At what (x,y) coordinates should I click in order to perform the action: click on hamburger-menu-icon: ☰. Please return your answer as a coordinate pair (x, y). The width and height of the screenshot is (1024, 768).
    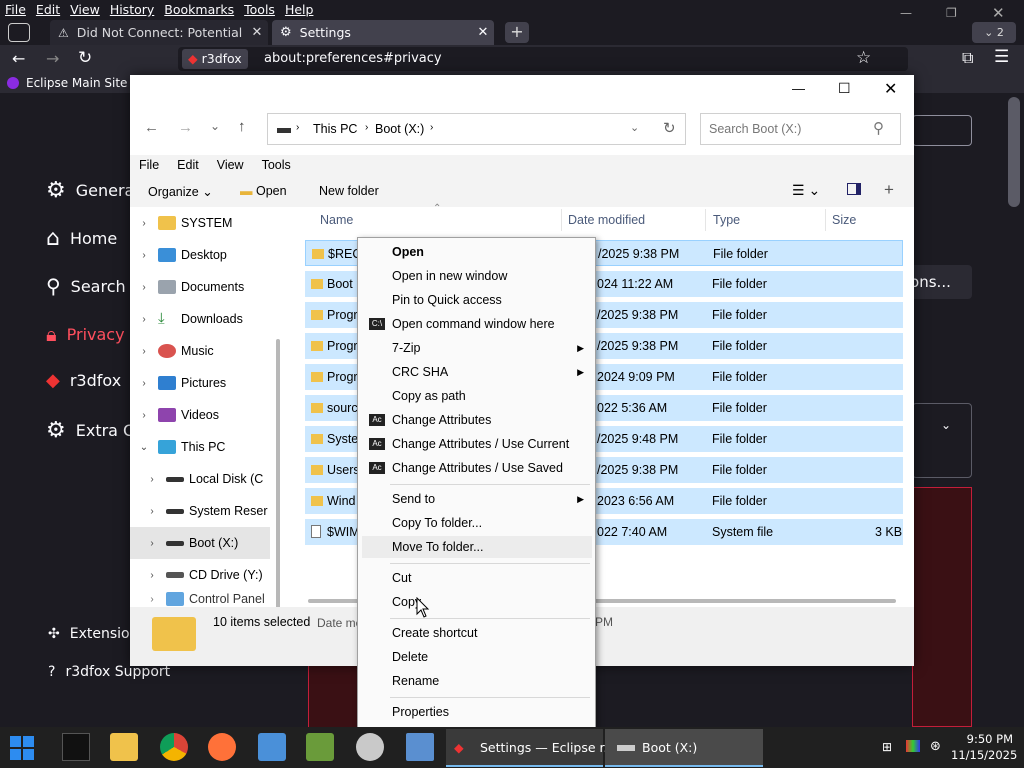
    Looking at the image, I should click on (1001, 57).